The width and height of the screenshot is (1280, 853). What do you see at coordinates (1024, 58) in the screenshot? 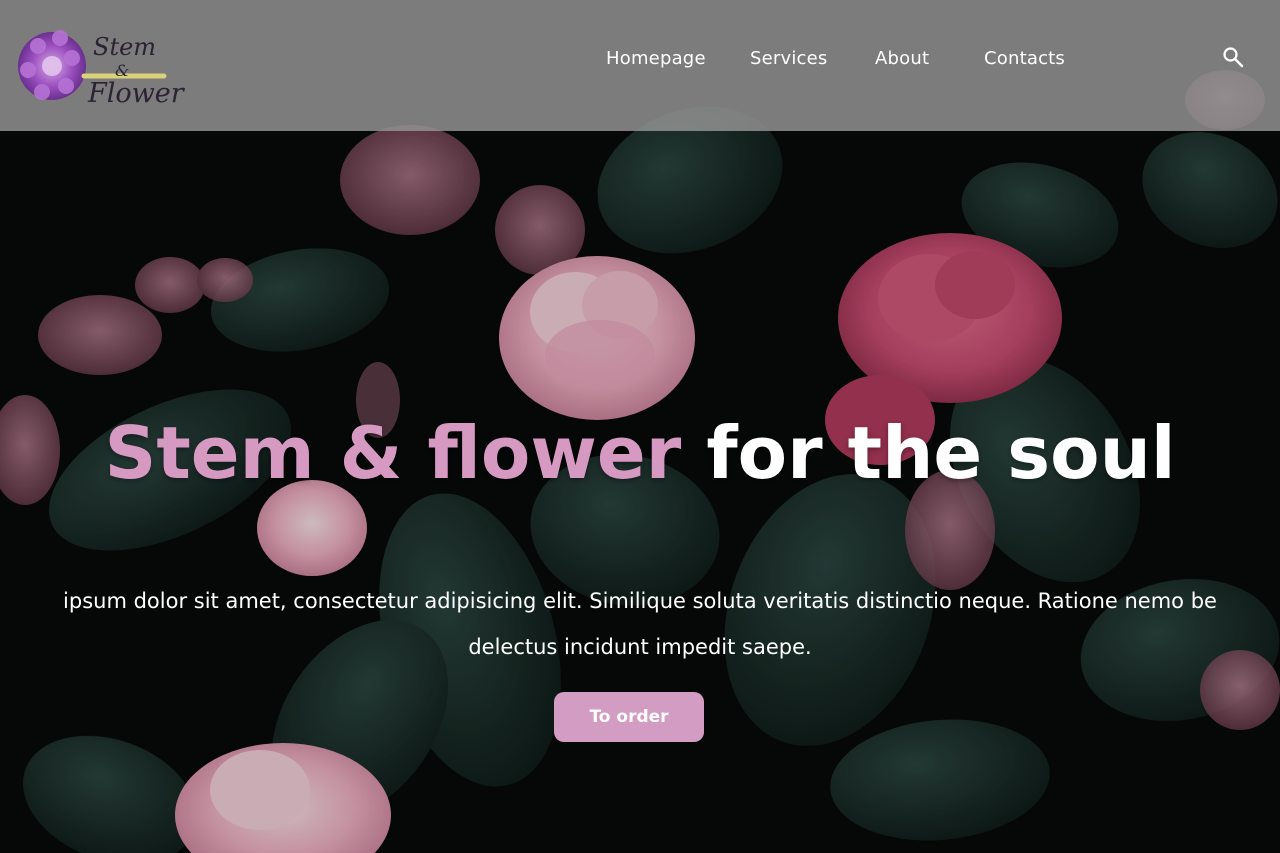
I see `nav-link-contacts: Contacts` at bounding box center [1024, 58].